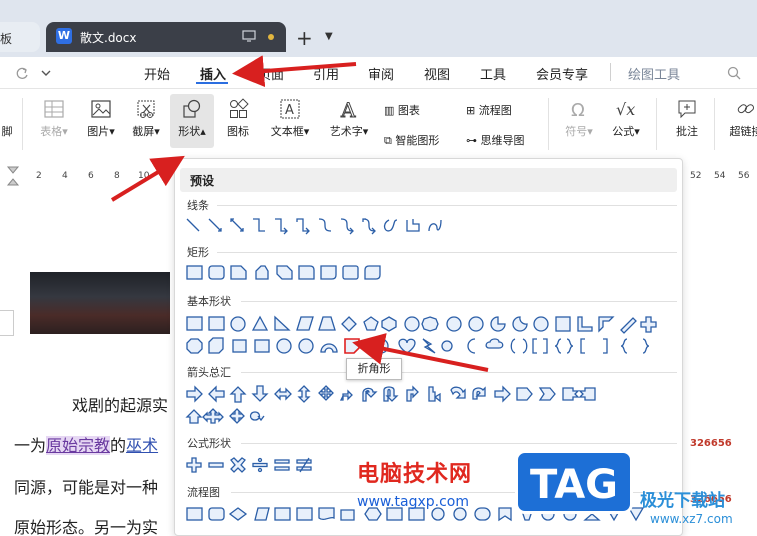  I want to click on ruler-number: 4, so click(65, 176).